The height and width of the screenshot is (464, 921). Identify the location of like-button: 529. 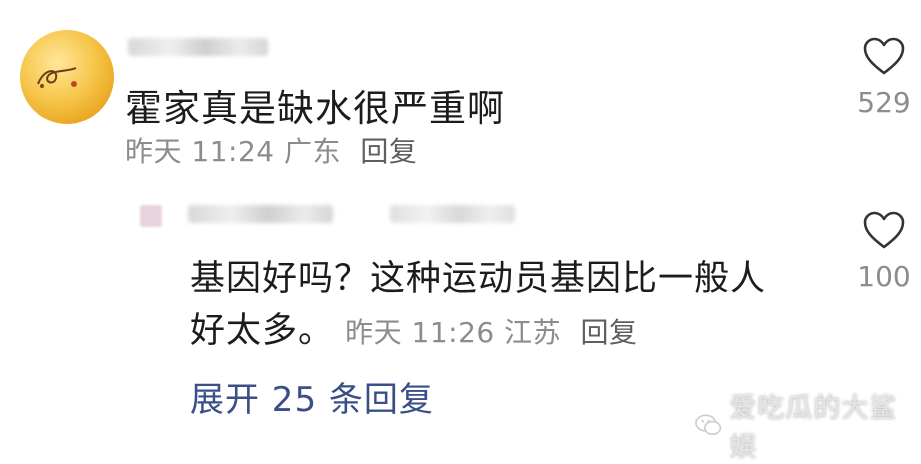
(884, 77).